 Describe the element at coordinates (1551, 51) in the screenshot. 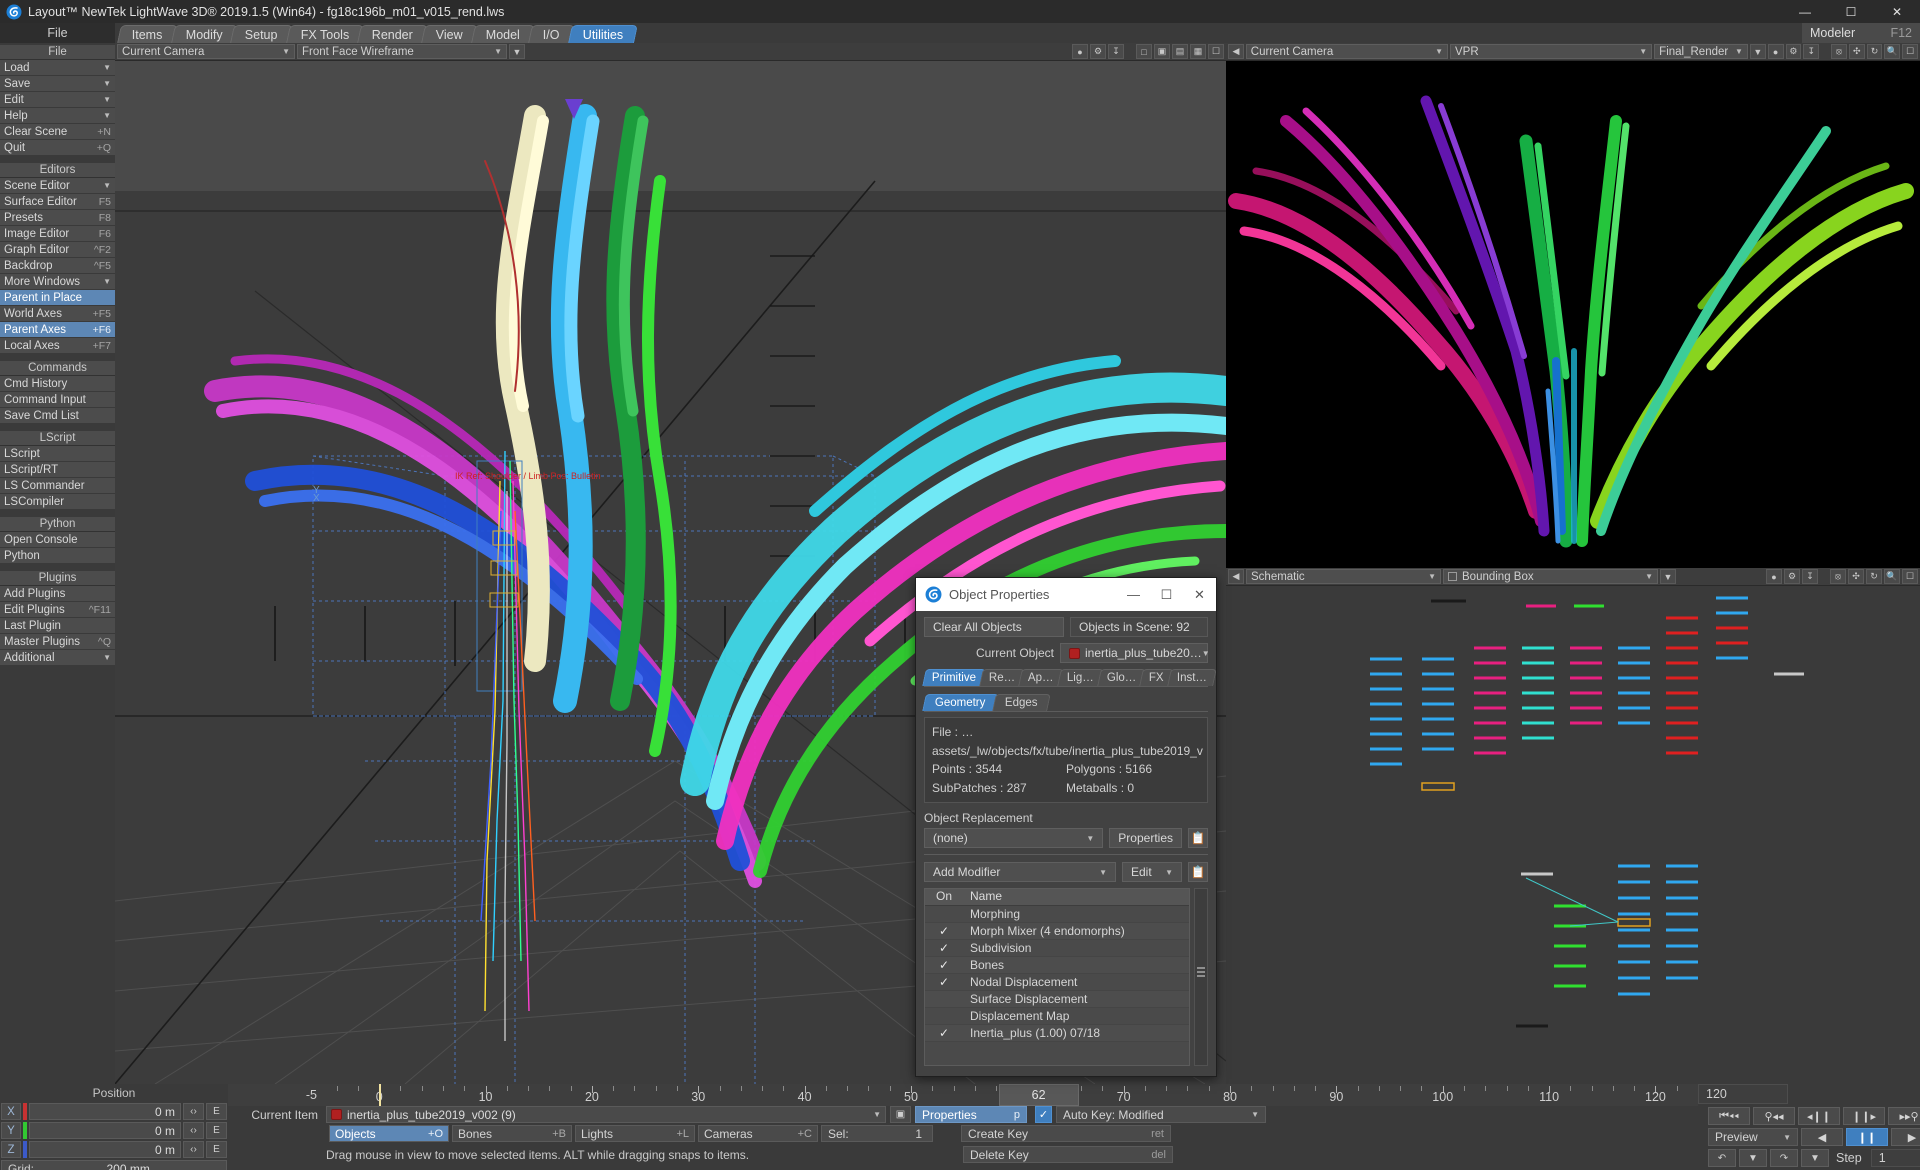

I see `vpr-mode-select: VPR ▼` at that location.